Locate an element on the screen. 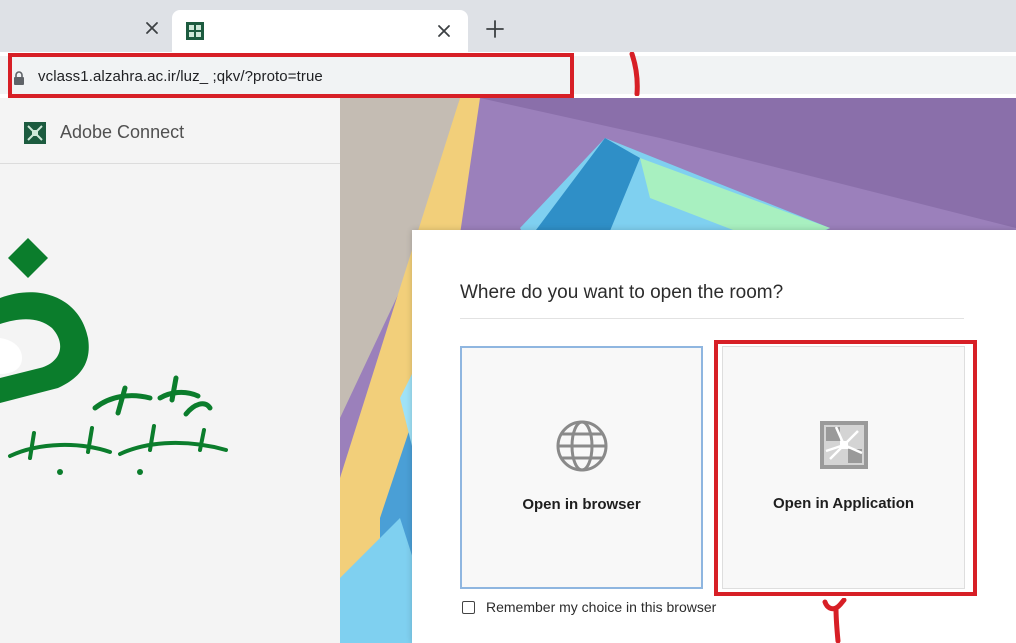  dialog-title: Where do you want to open the room? is located at coordinates (622, 292).